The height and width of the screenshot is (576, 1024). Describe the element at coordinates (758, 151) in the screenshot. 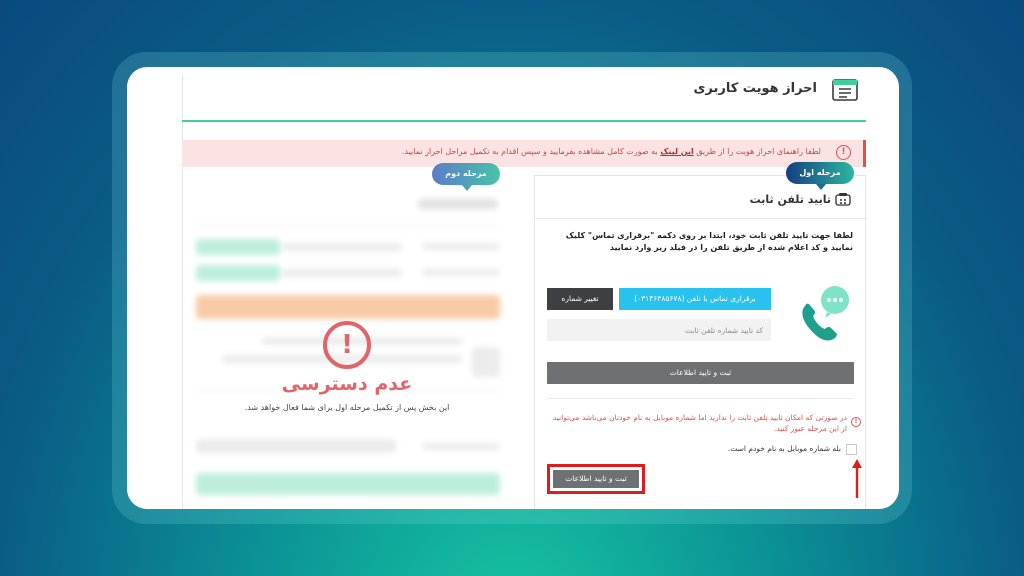

I see `alert-text-before: لطفا راهنمای احراز هویت را از طریق` at that location.